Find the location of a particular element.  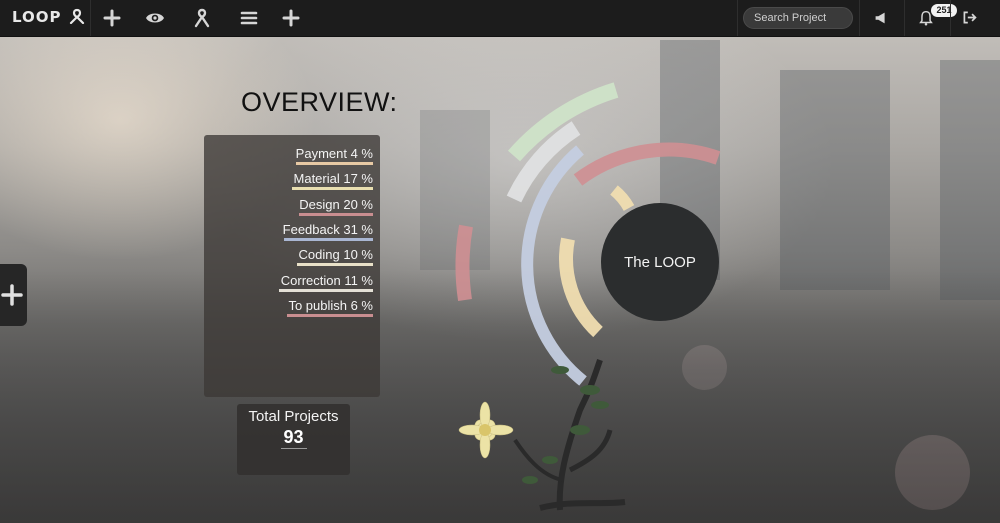

notification-badge: 251 is located at coordinates (944, 10).